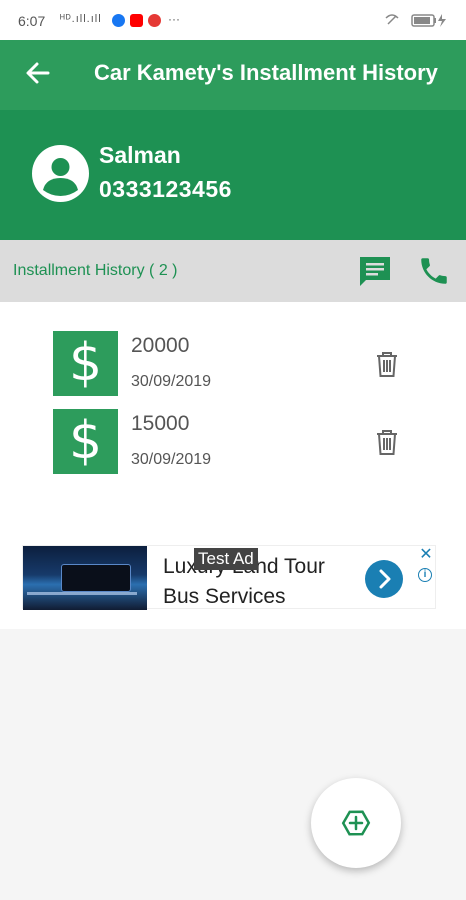 The width and height of the screenshot is (466, 900). What do you see at coordinates (417, 21) in the screenshot?
I see `battery-icon` at bounding box center [417, 21].